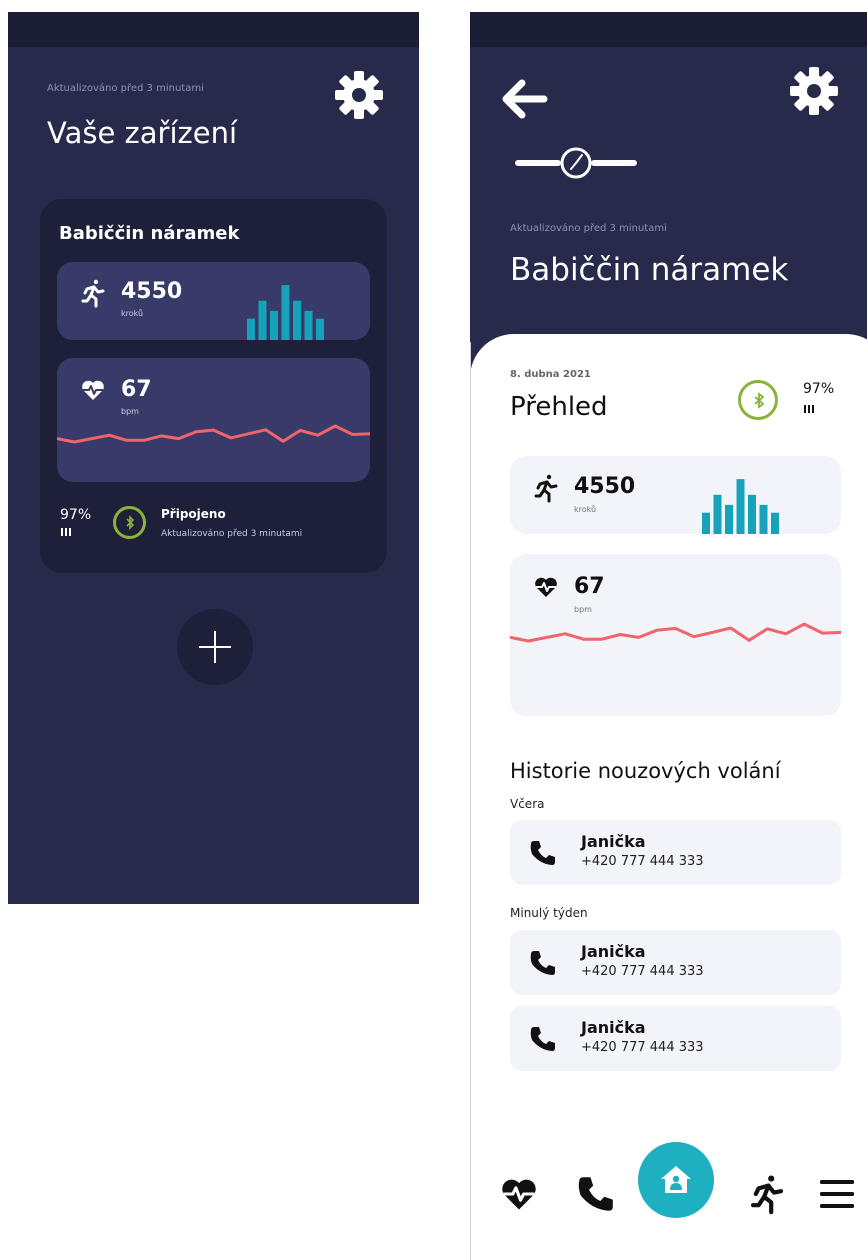 The image size is (867, 1260). Describe the element at coordinates (232, 534) in the screenshot. I see `status-updated-text: Aktualizováno před 3 minutami` at that location.